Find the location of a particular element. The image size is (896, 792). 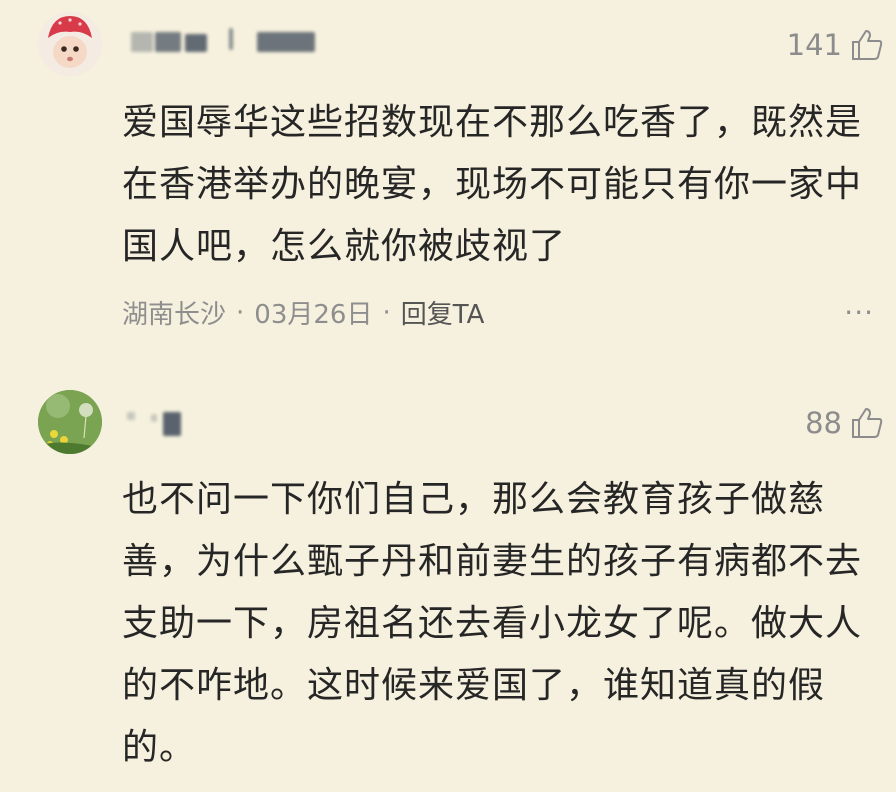

like-count-button: 141 is located at coordinates (835, 45).